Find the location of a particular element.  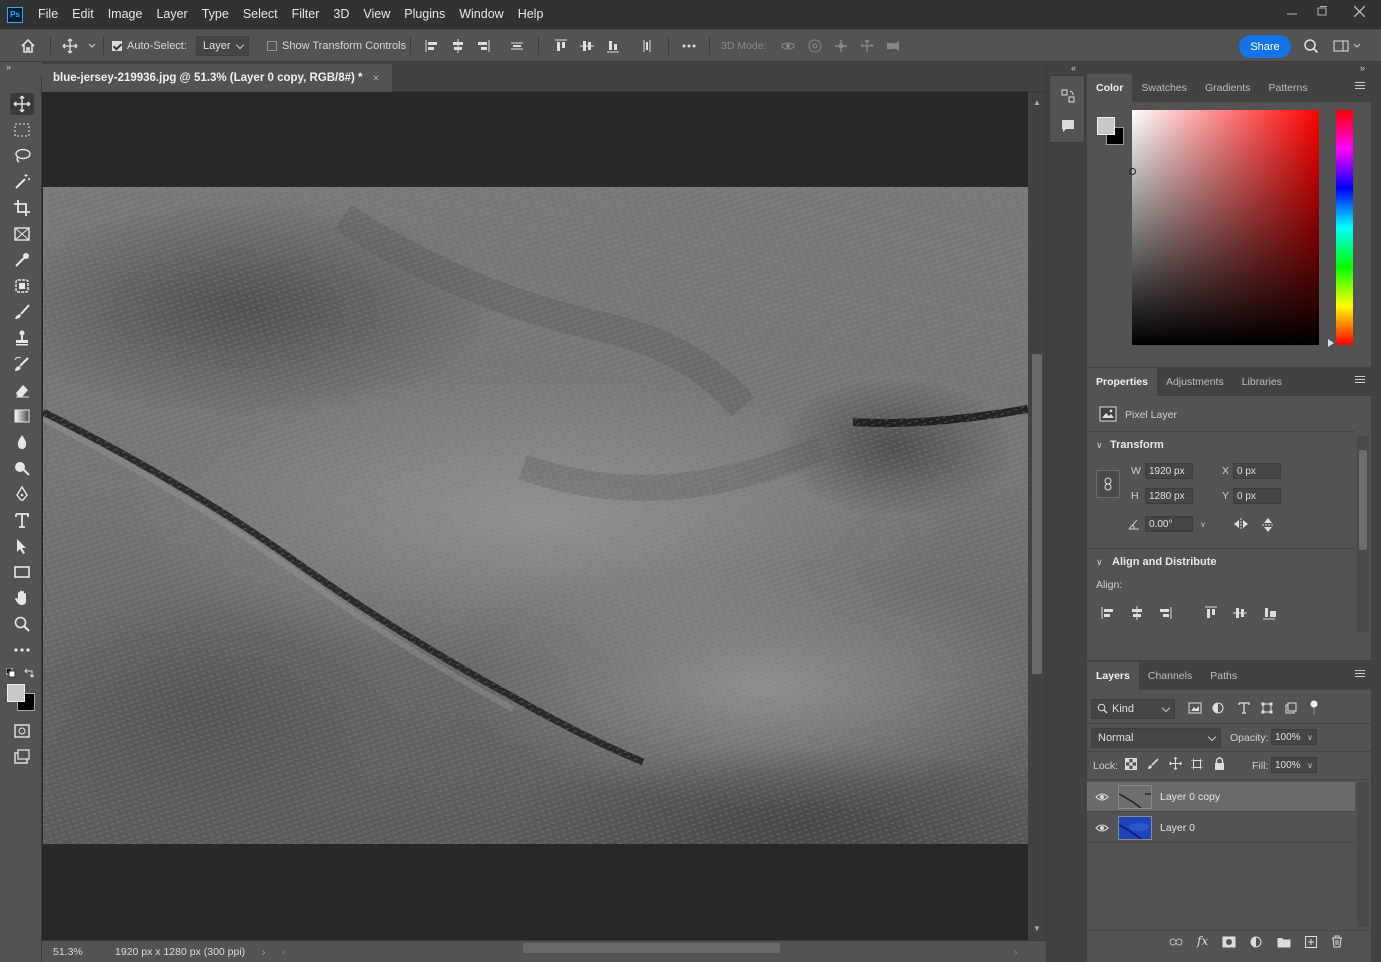

auto-select-check-icon is located at coordinates (117, 46).